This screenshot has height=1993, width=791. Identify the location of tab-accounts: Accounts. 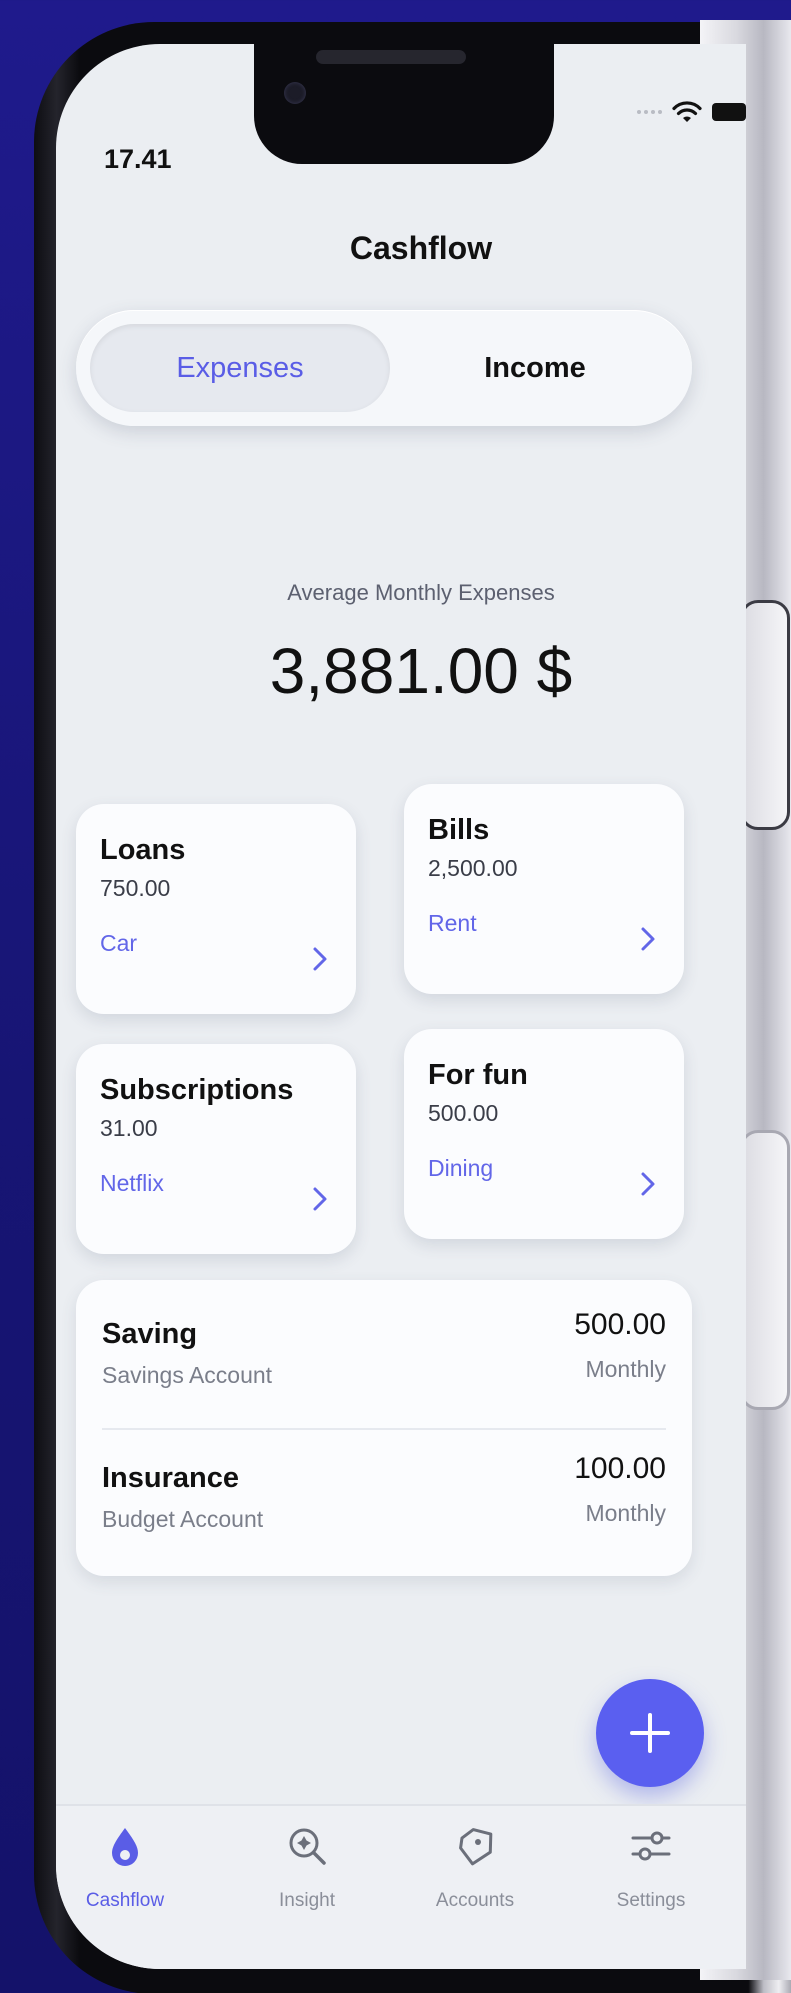
(475, 1868).